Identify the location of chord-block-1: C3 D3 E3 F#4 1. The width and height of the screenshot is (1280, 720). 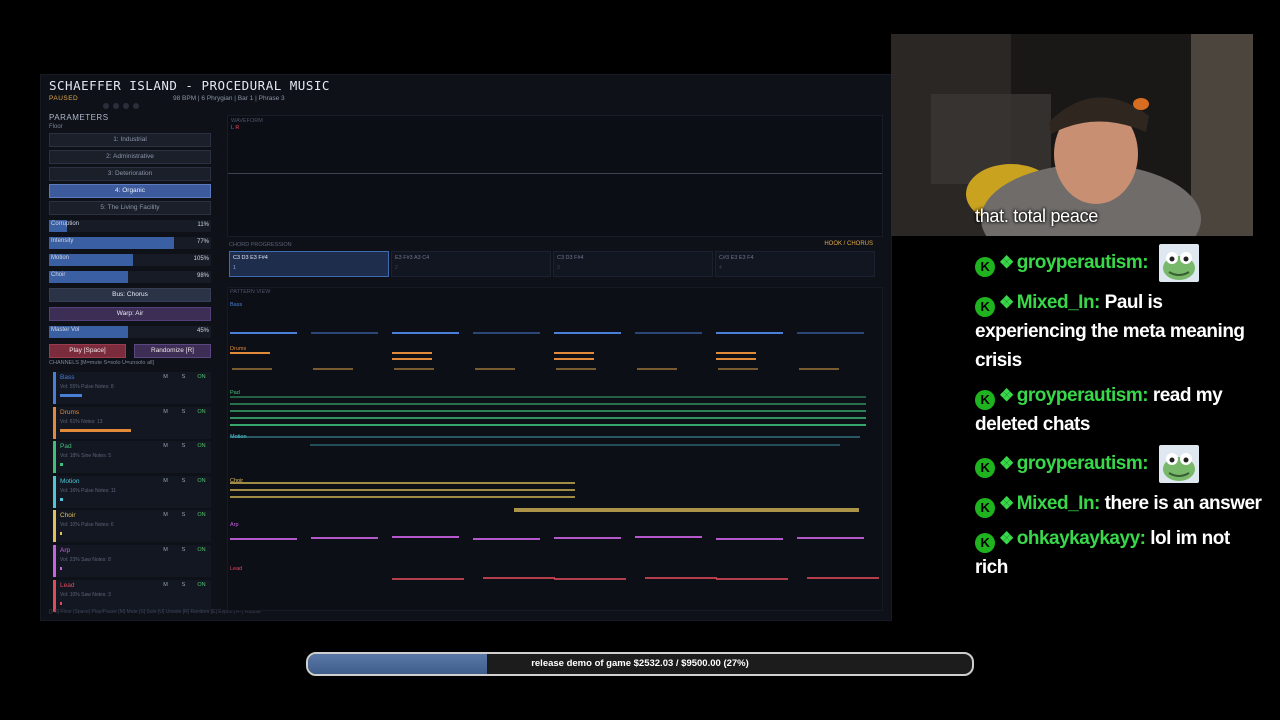
(309, 264).